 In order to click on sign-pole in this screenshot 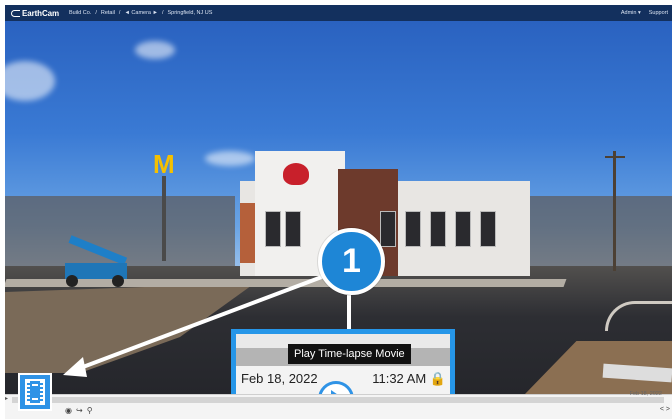, I will do `click(164, 218)`.